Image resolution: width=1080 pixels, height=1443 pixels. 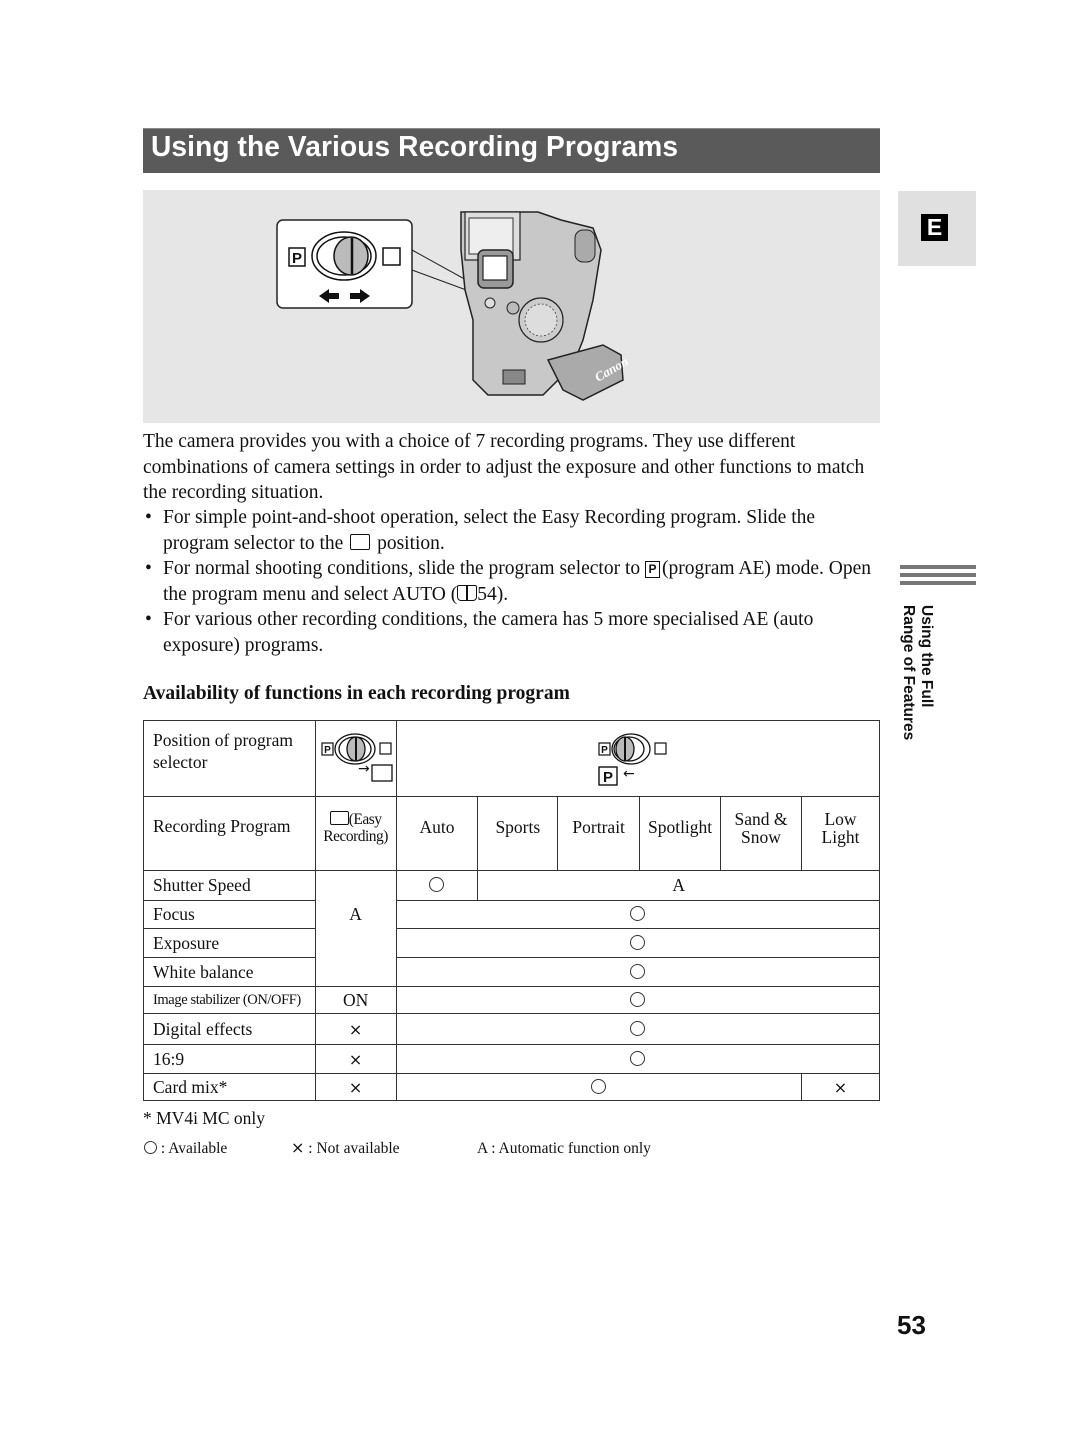 I want to click on section-tab-label: Using the Full Range of Features, so click(x=917, y=672).